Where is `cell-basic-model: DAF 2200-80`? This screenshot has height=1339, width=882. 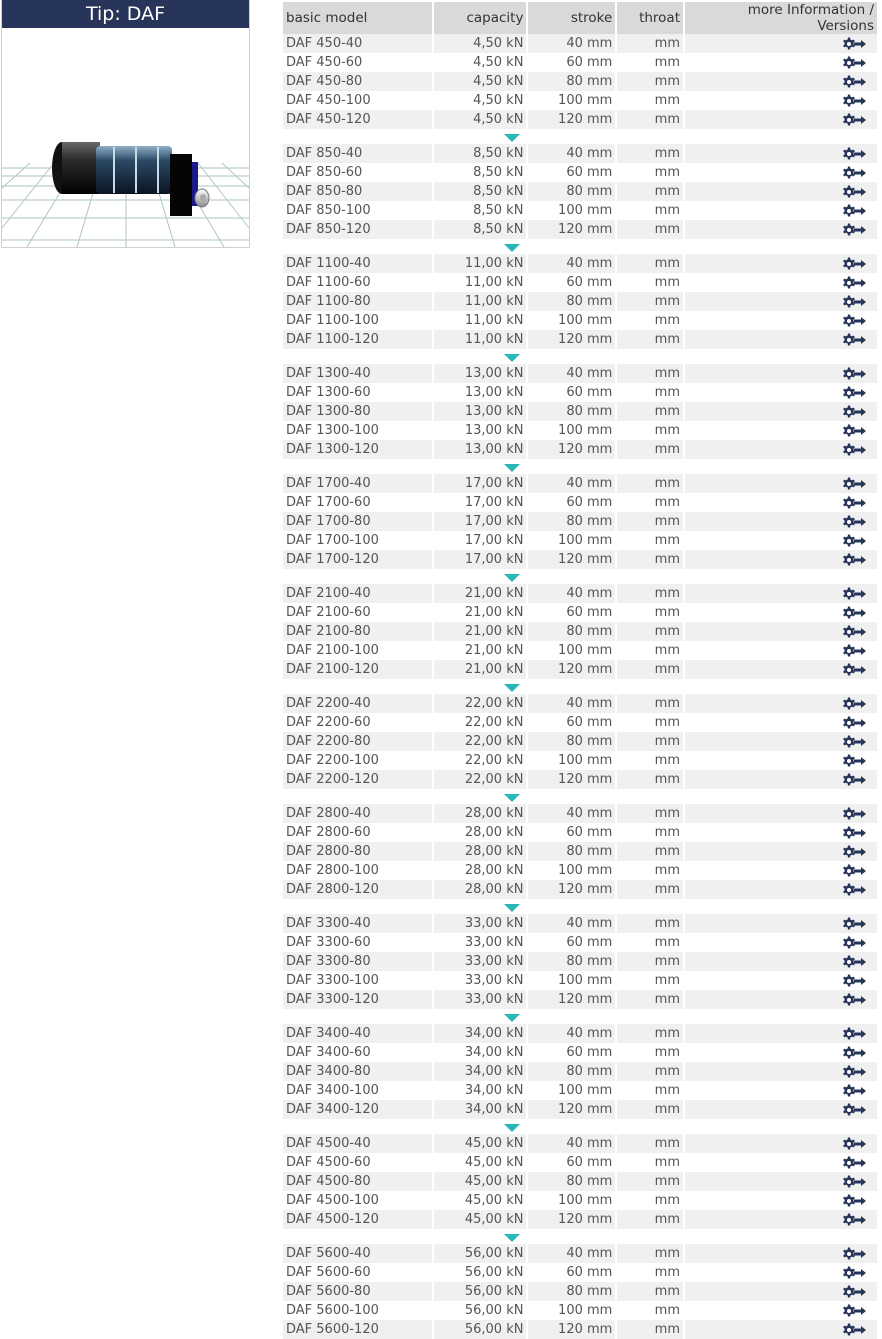
cell-basic-model: DAF 2200-80 is located at coordinates (357, 741).